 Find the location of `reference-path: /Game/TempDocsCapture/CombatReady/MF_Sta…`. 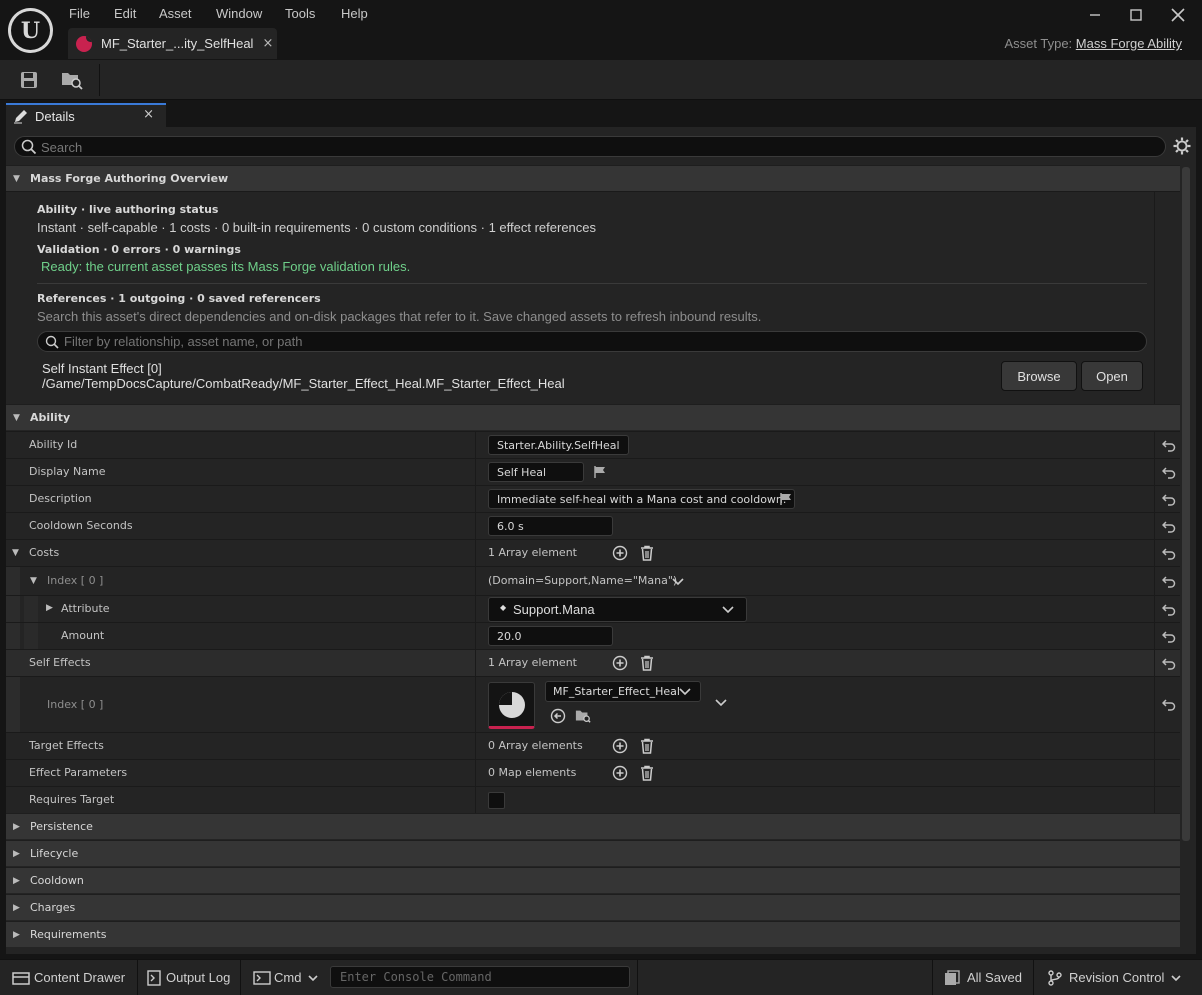

reference-path: /Game/TempDocsCapture/CombatReady/MF_Sta… is located at coordinates (303, 383).